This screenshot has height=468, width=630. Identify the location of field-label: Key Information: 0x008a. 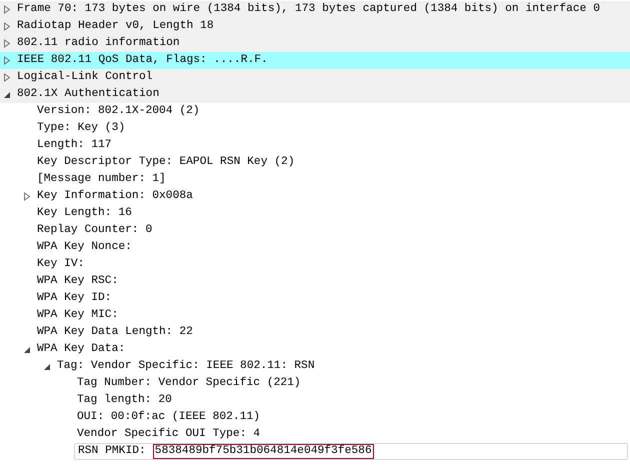
(115, 196).